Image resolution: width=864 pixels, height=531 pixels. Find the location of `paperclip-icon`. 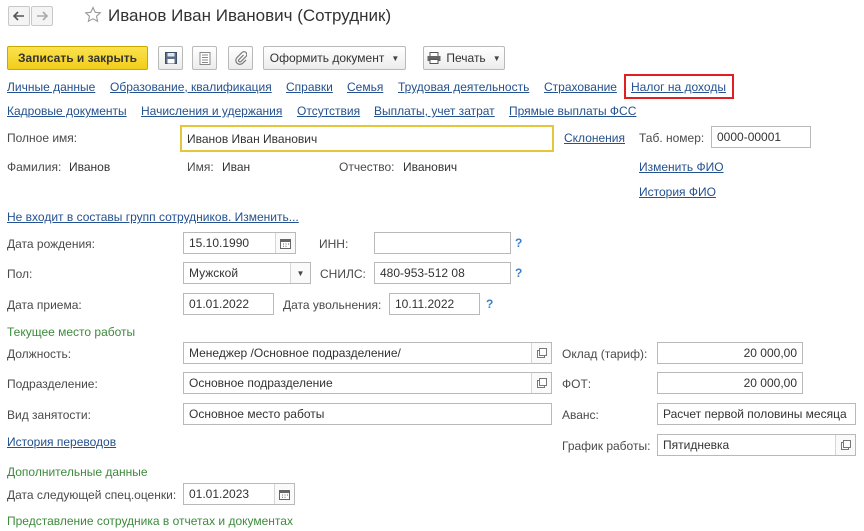

paperclip-icon is located at coordinates (240, 58).